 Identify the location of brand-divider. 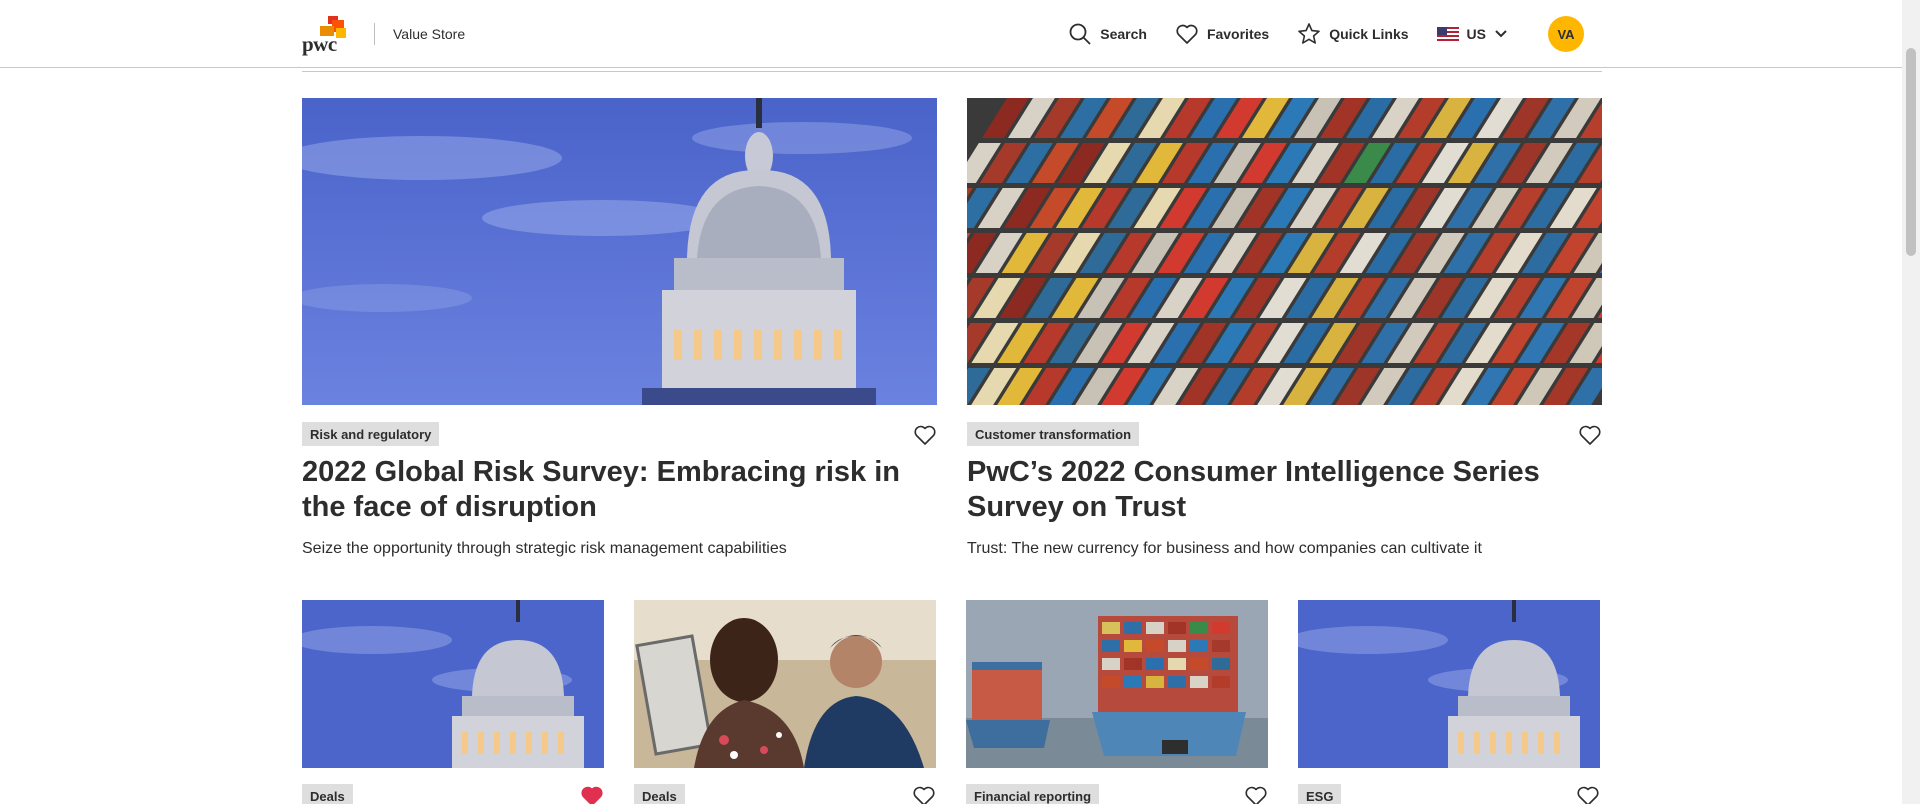
(374, 34).